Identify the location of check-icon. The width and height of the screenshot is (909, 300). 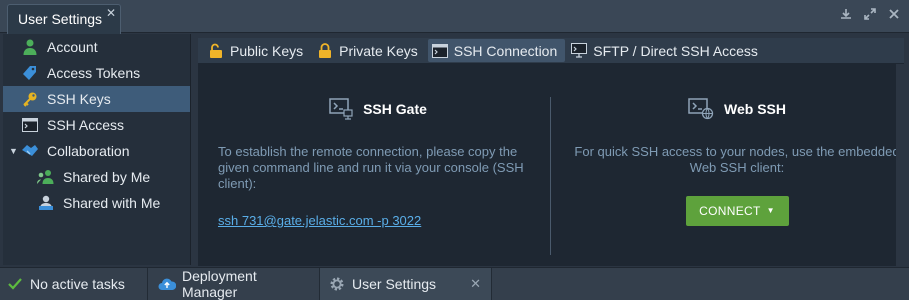
(15, 284).